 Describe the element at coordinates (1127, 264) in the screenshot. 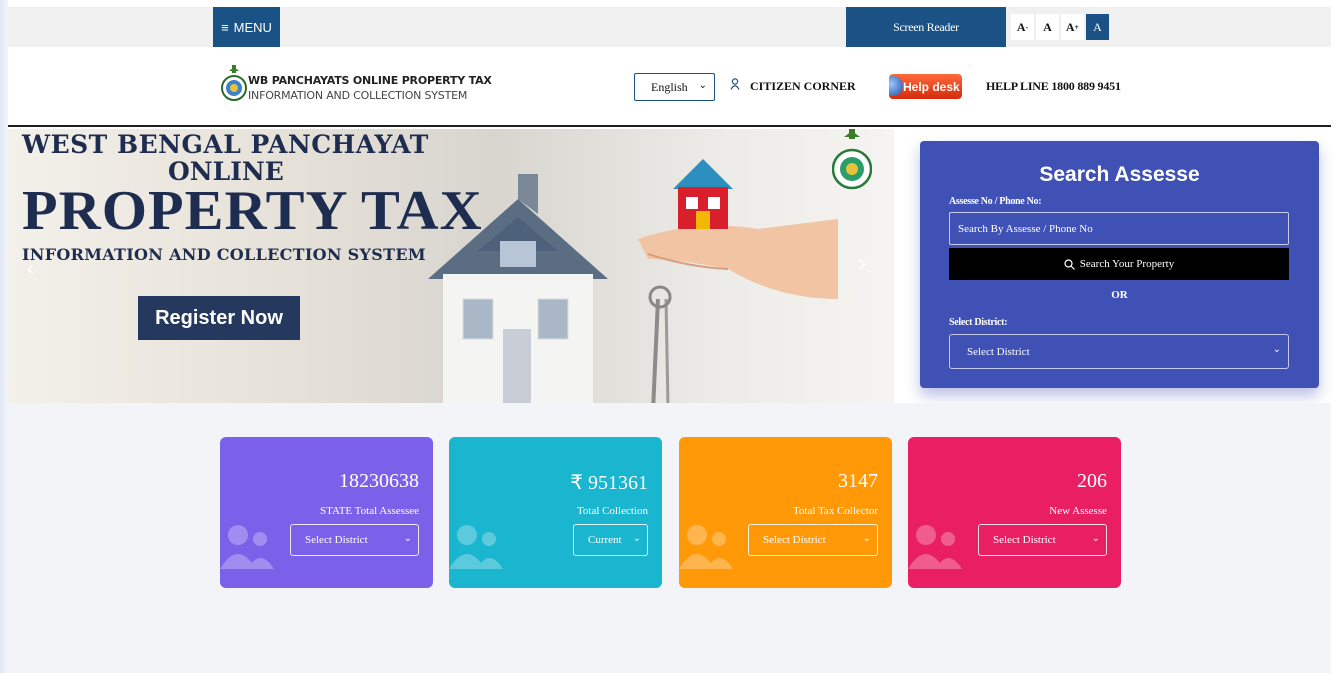

I see `search-button-label: Search Your Property` at that location.